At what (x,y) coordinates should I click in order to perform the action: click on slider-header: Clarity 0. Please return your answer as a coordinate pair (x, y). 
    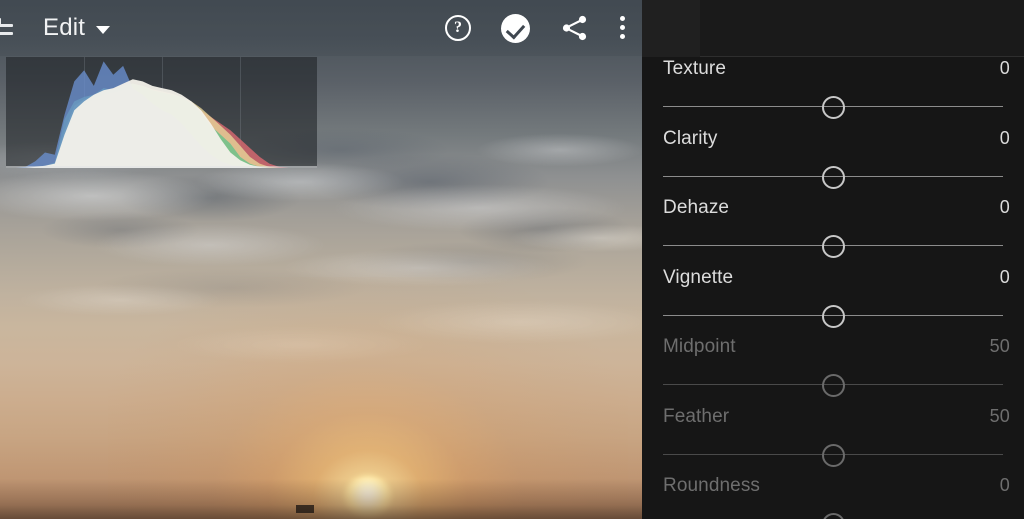
    Looking at the image, I should click on (833, 145).